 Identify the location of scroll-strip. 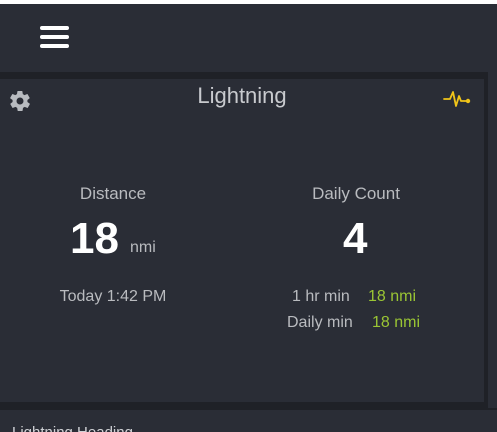
(492, 240).